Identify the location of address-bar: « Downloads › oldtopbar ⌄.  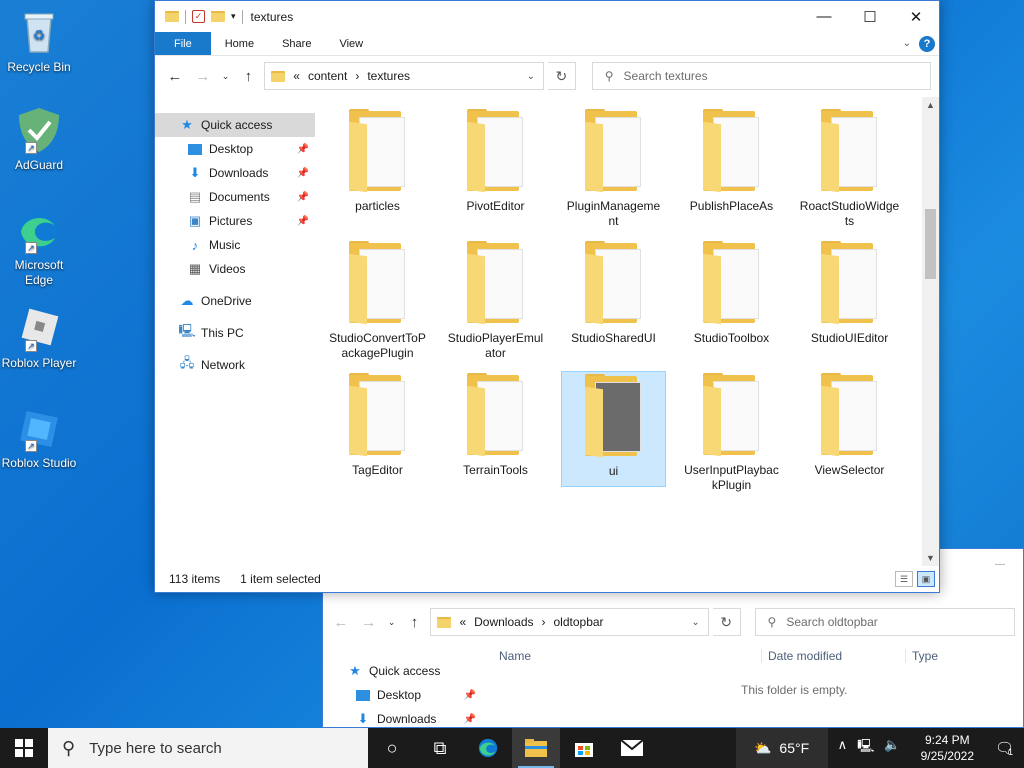
(569, 622).